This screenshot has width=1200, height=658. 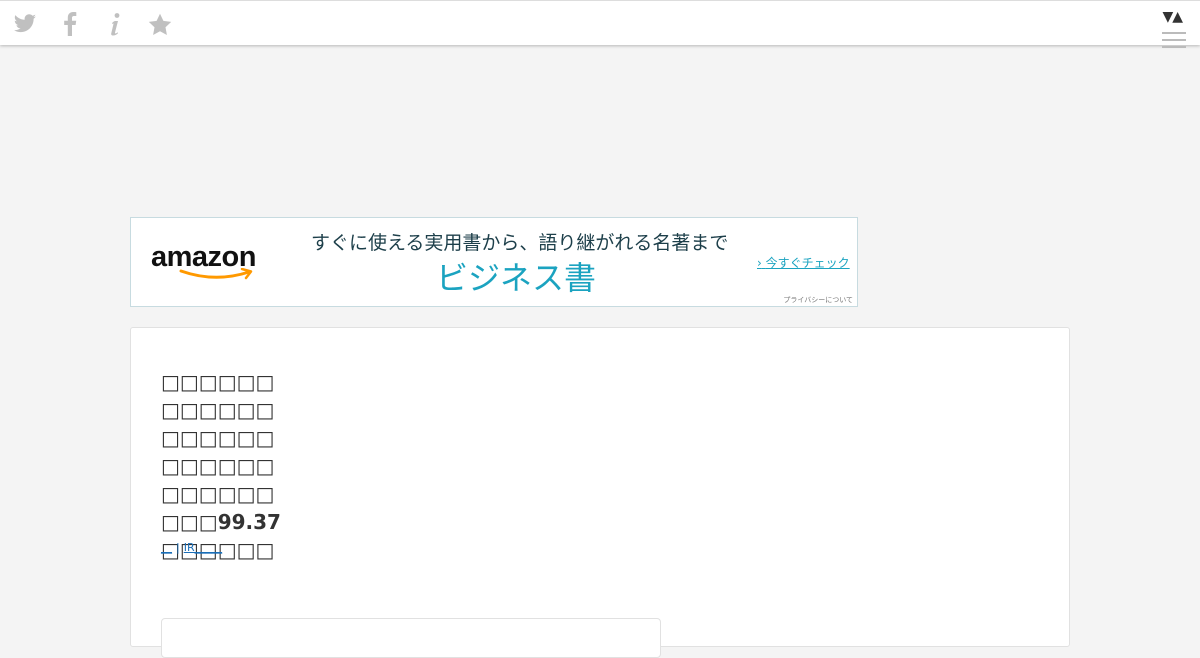 I want to click on sort-toggle-button: ▼▲, so click(x=1172, y=17).